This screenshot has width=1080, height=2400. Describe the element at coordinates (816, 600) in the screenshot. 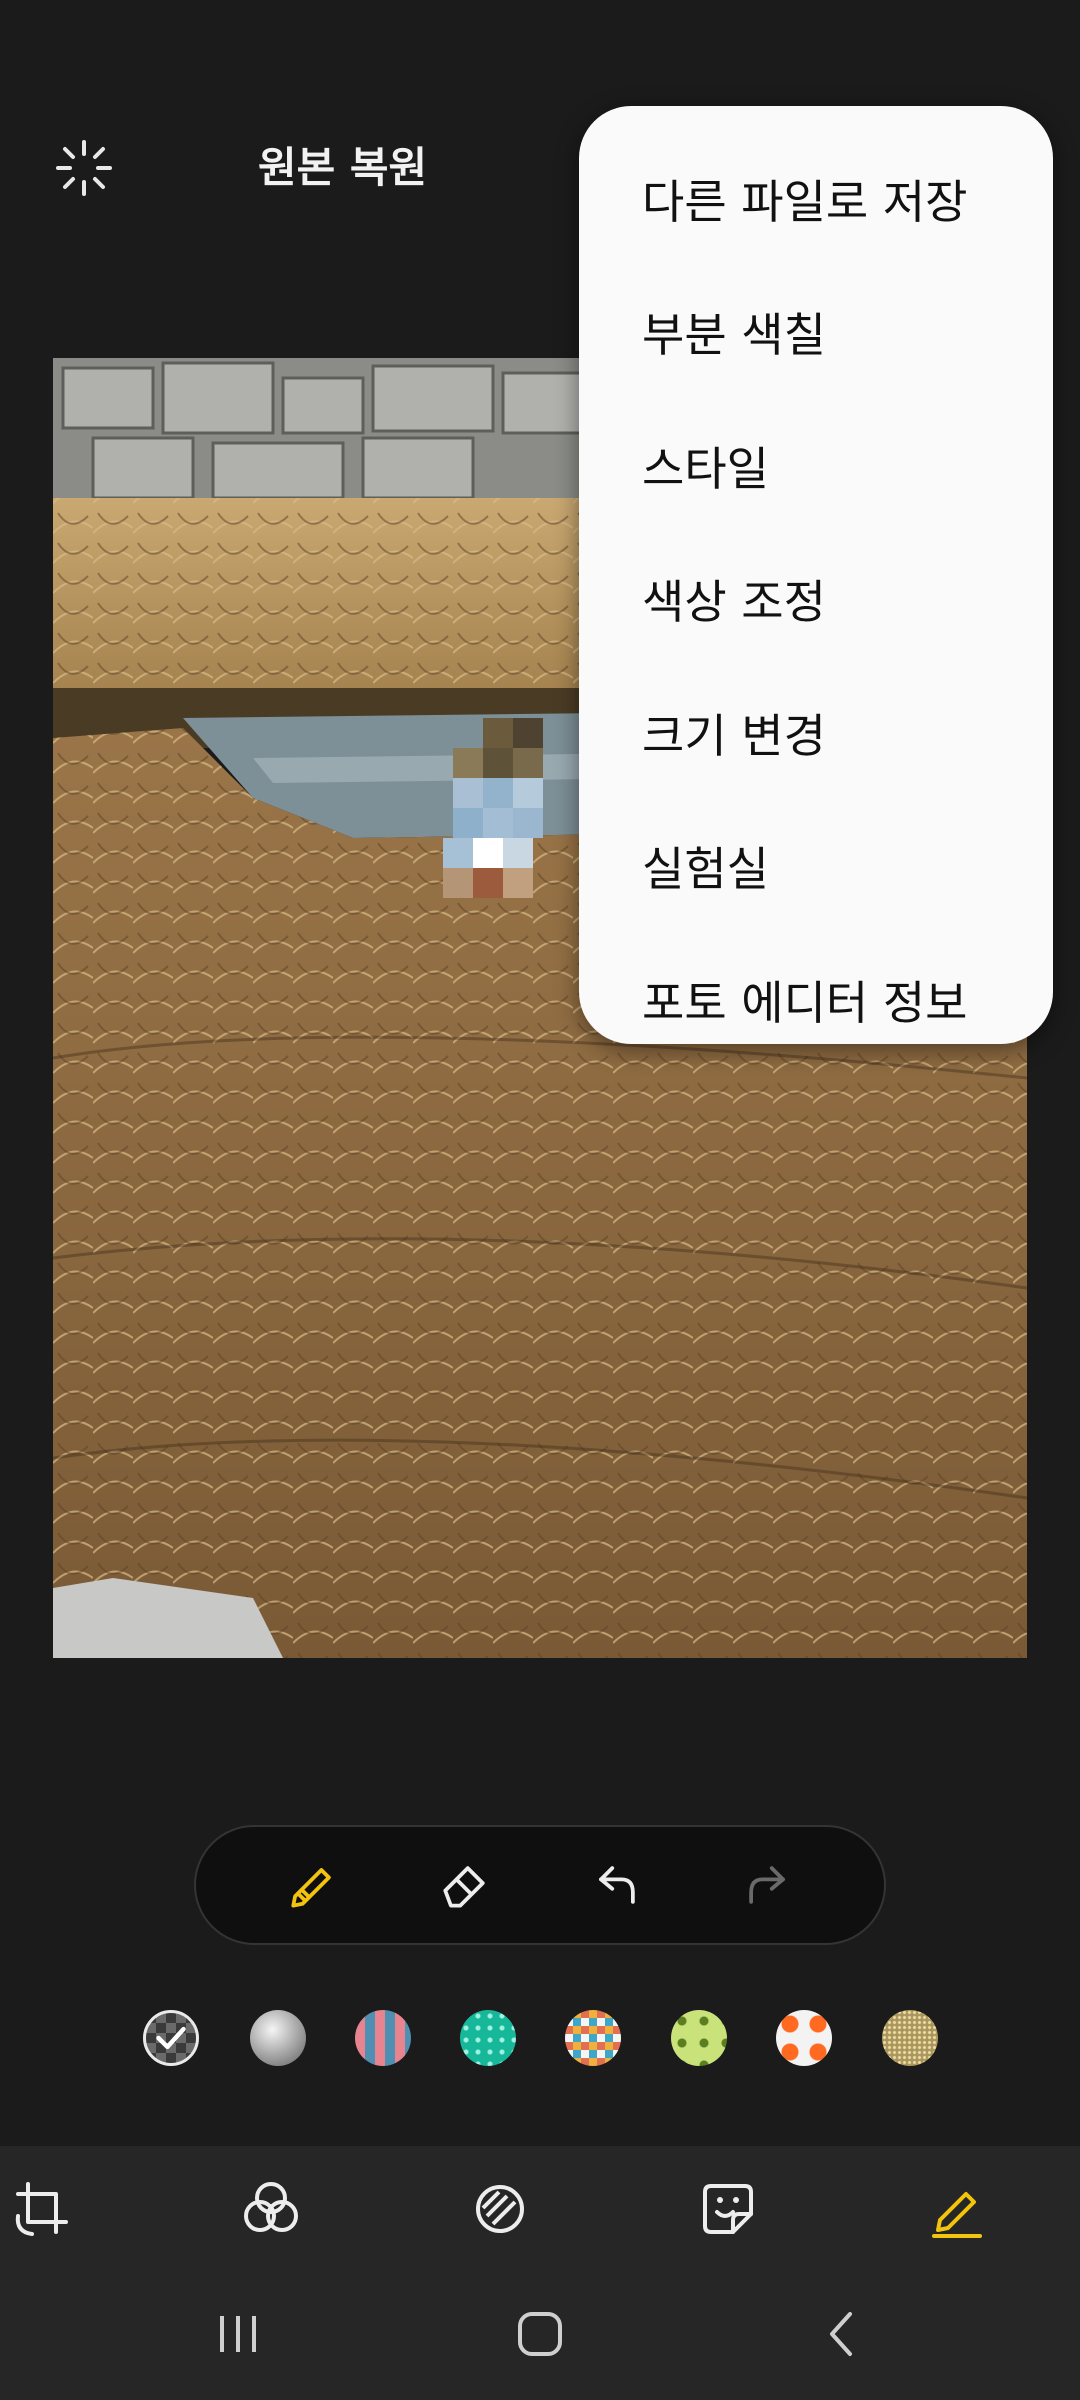

I see `menu-item-color-adjust: 색상 조정` at that location.